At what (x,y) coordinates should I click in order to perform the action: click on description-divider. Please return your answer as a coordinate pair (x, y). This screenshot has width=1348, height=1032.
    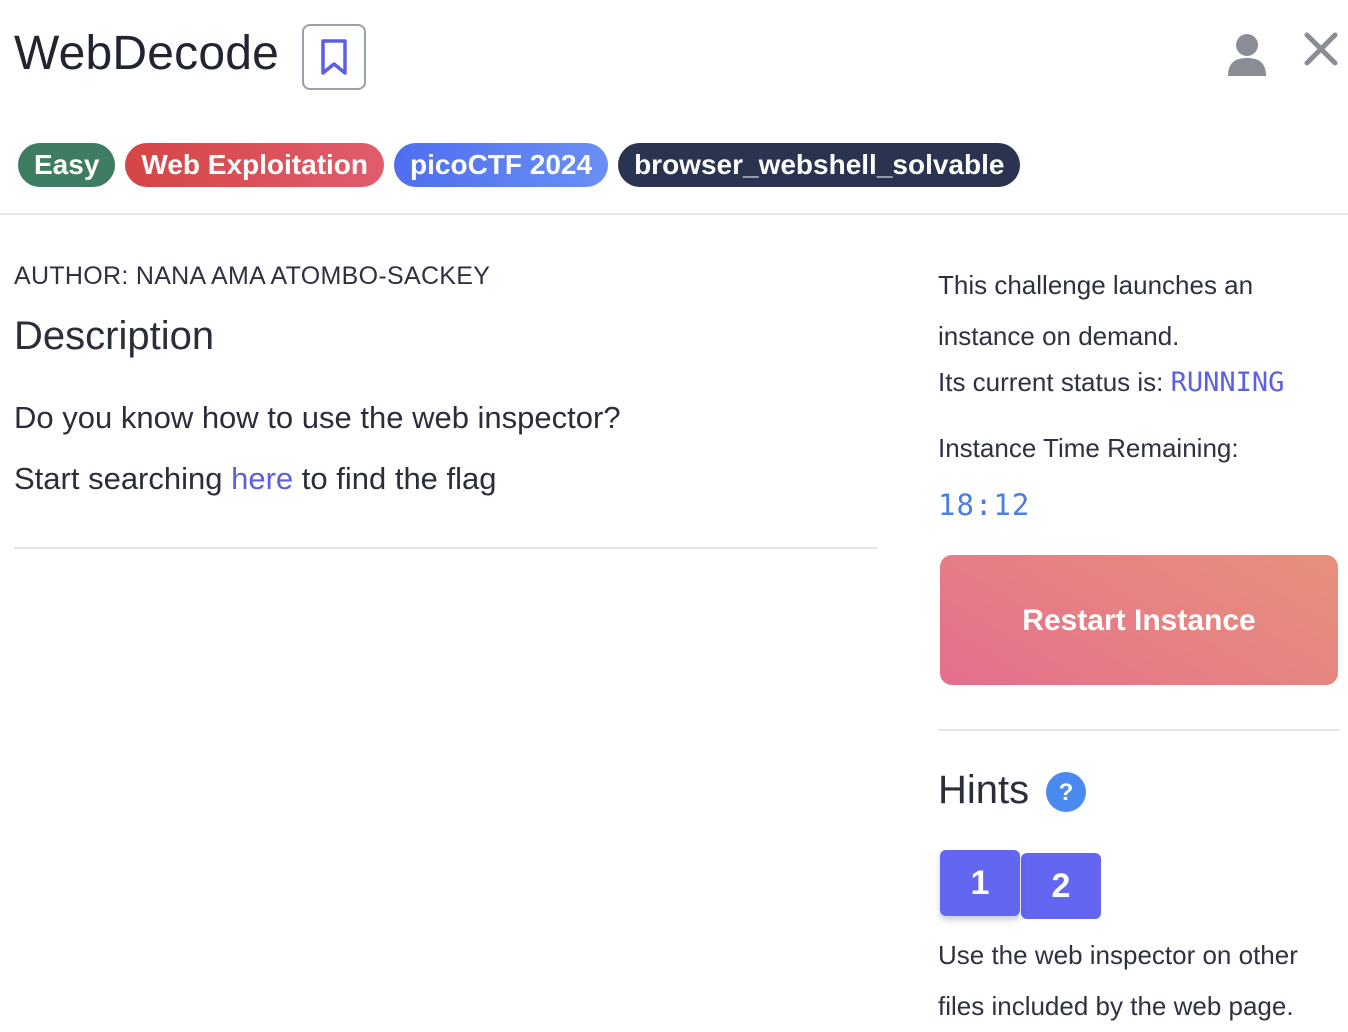
    Looking at the image, I should click on (446, 548).